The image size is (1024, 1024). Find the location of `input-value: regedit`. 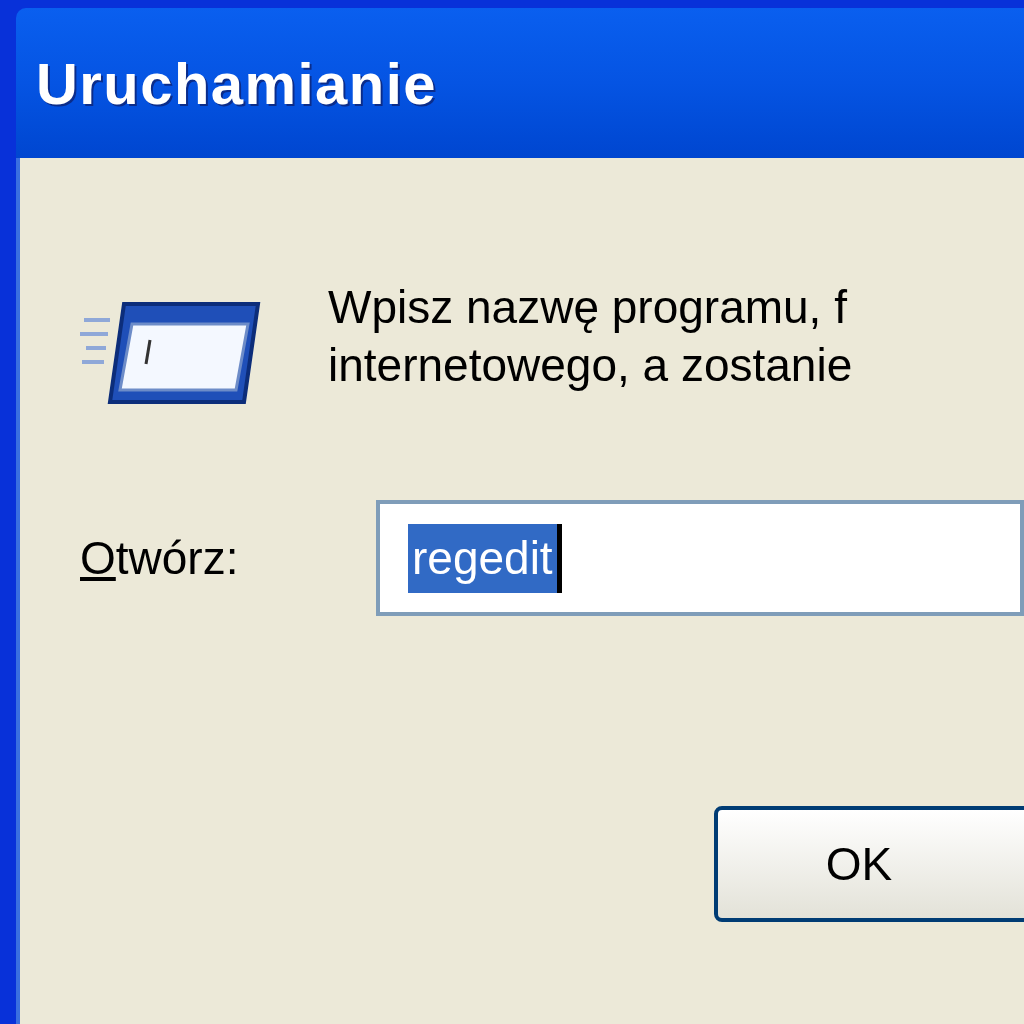

input-value: regedit is located at coordinates (485, 558).